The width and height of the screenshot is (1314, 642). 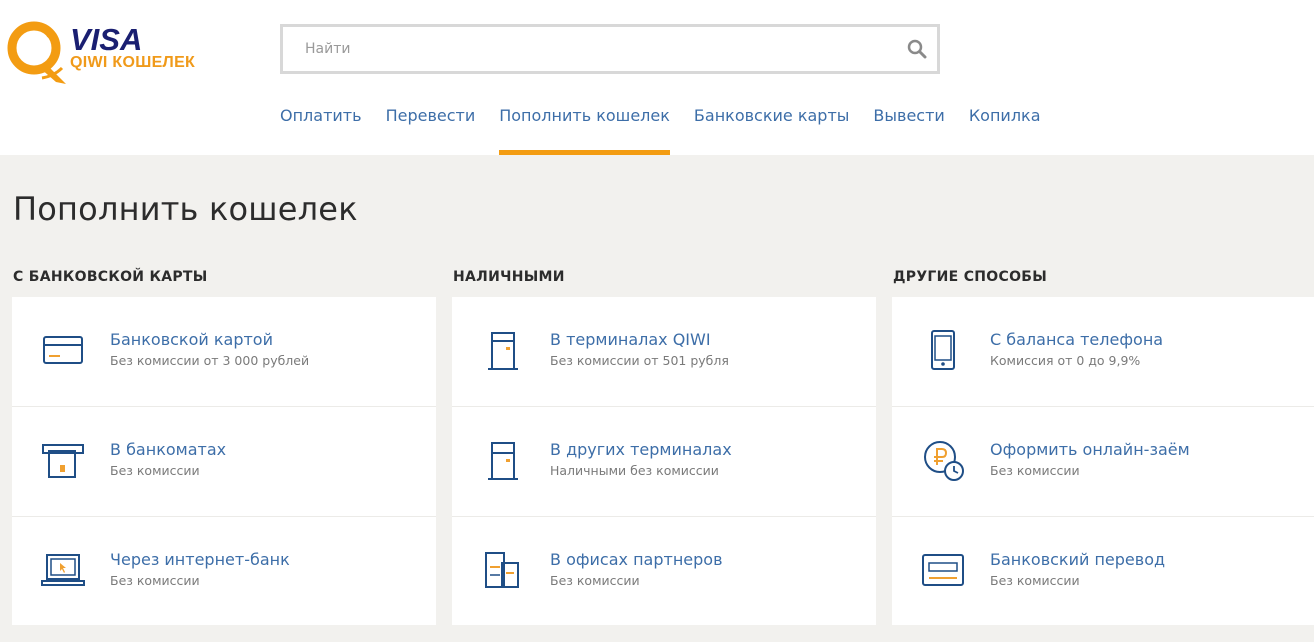 I want to click on method-title: Банковской картой, so click(x=191, y=339).